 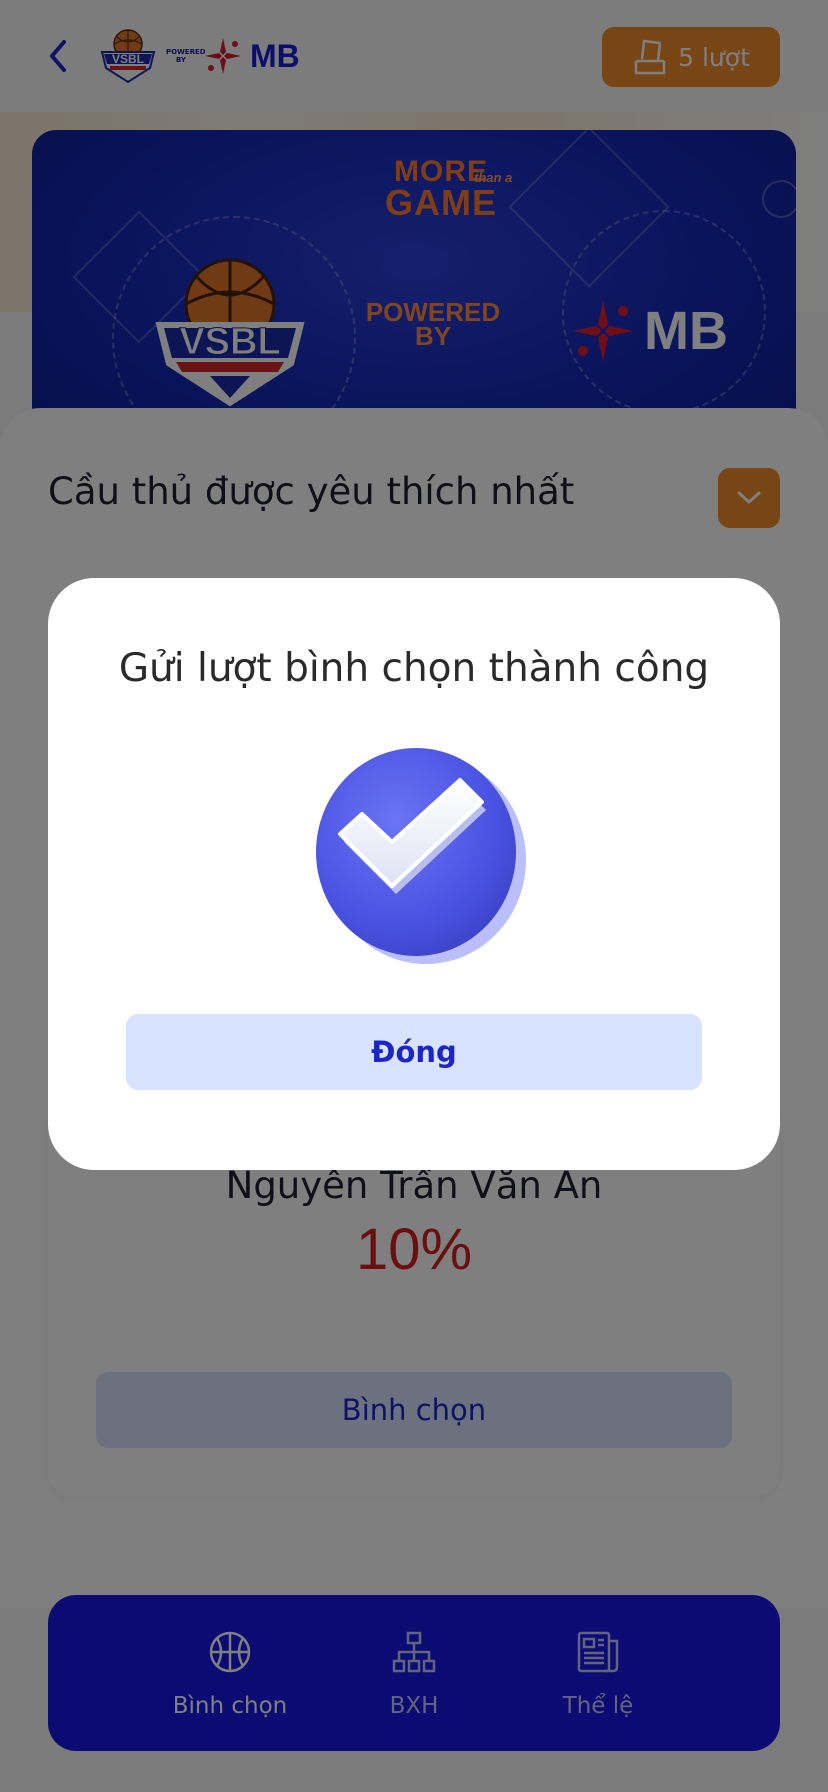 What do you see at coordinates (414, 1052) in the screenshot?
I see `close-button: Đóng` at bounding box center [414, 1052].